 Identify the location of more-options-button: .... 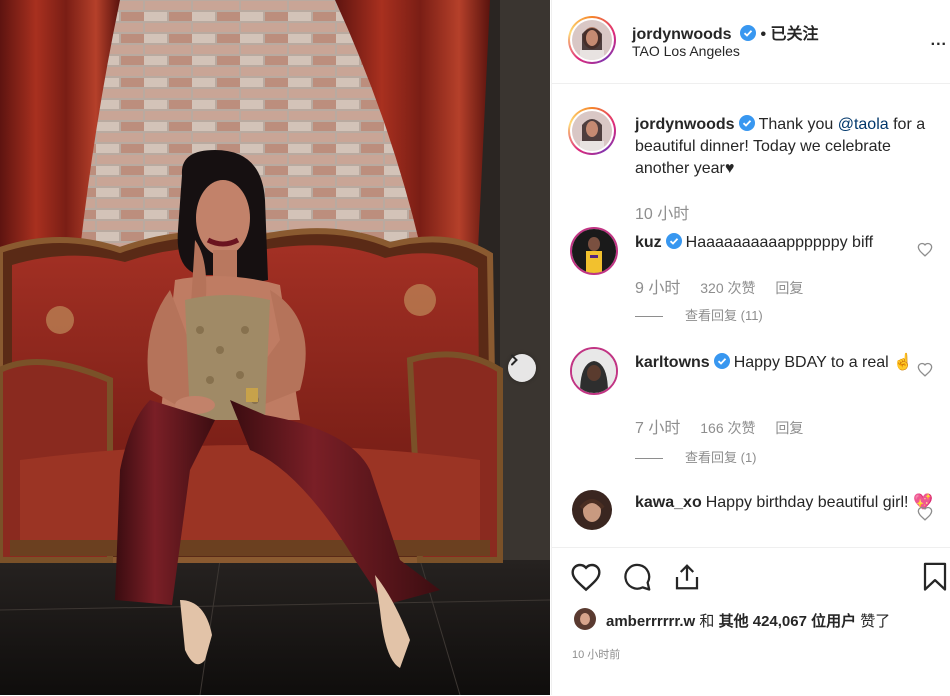
(939, 41).